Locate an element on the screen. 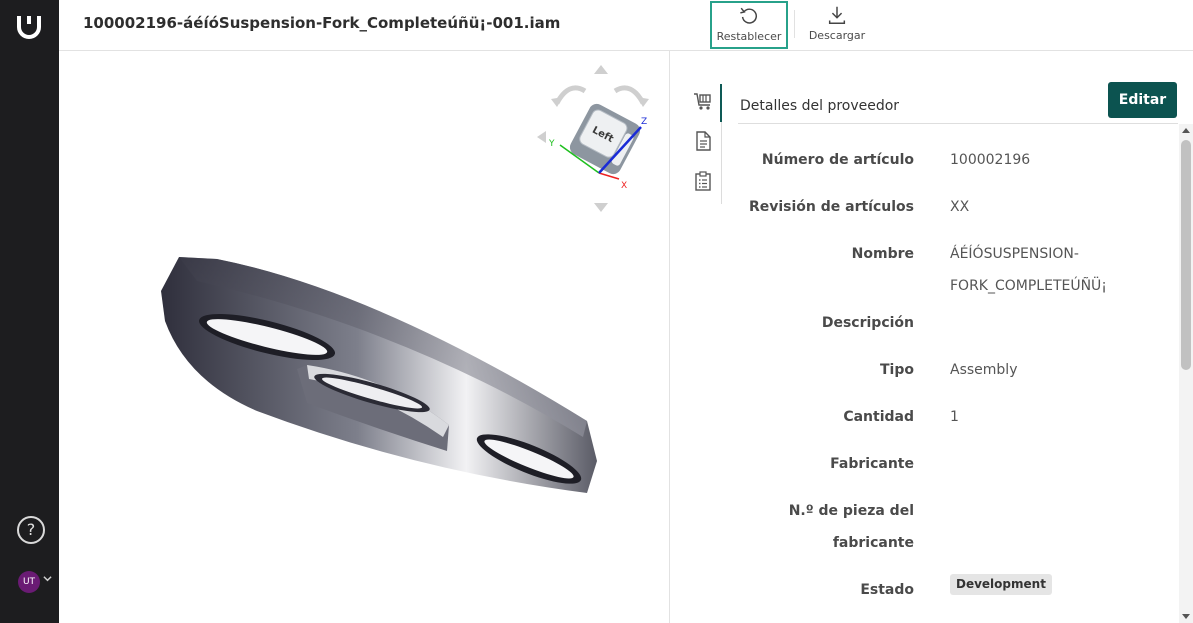 The height and width of the screenshot is (623, 1193). download-icon is located at coordinates (837, 15).